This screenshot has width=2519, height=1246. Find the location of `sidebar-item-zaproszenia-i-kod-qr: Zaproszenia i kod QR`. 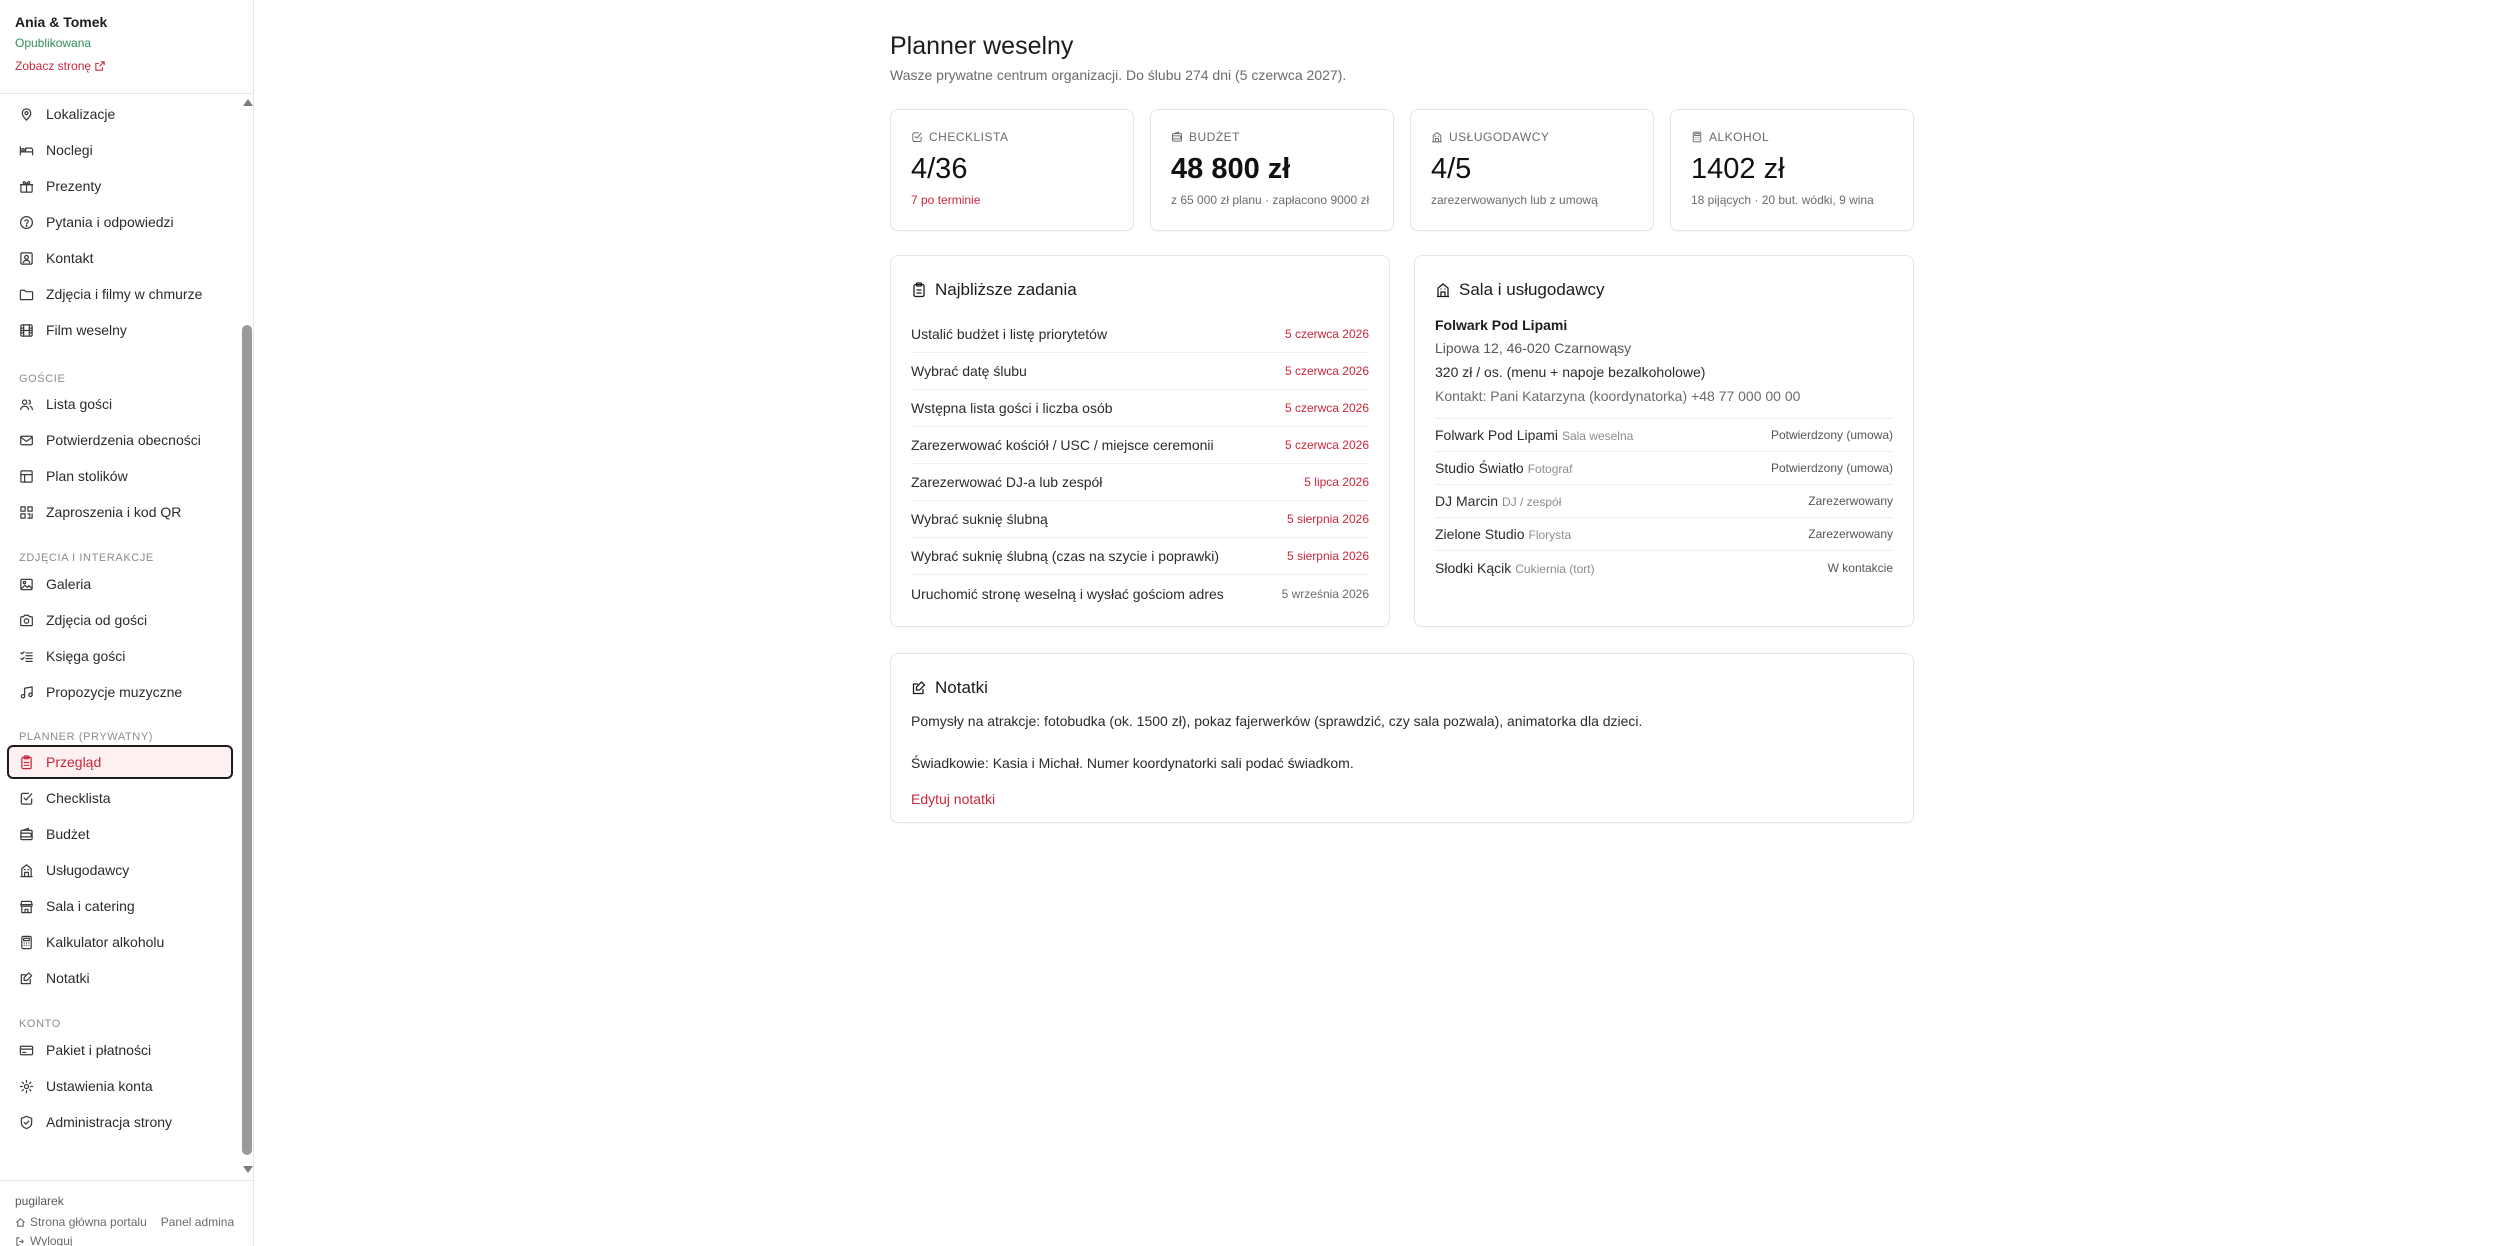

sidebar-item-zaproszenia-i-kod-qr: Zaproszenia i kod QR is located at coordinates (120, 512).